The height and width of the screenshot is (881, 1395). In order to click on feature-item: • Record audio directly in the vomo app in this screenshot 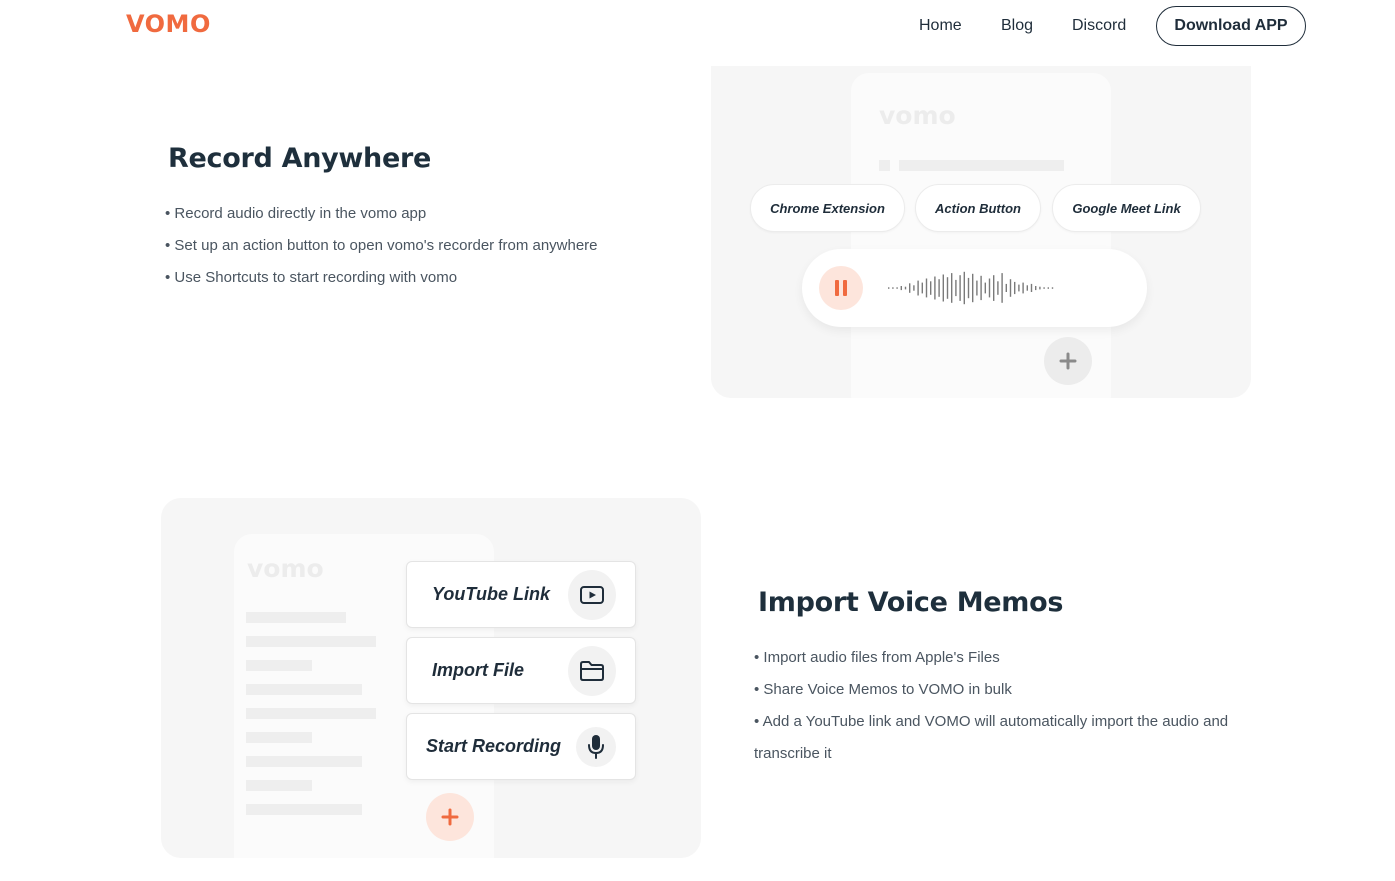, I will do `click(296, 213)`.